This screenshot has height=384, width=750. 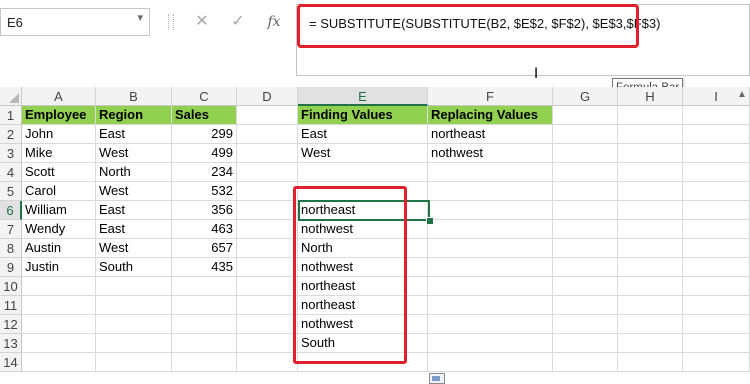 What do you see at coordinates (585, 267) in the screenshot?
I see `cell-g9` at bounding box center [585, 267].